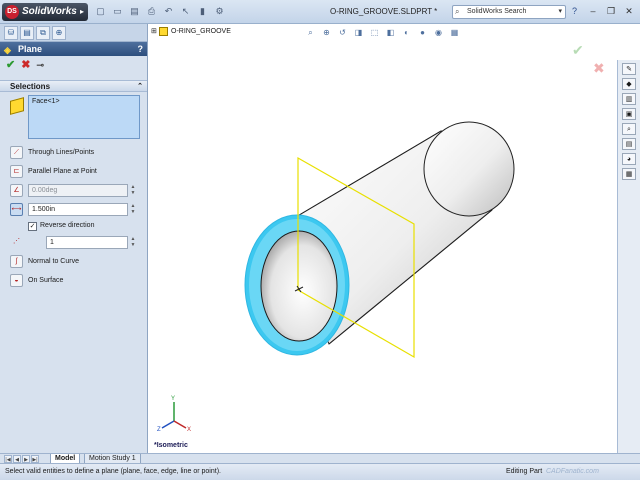  What do you see at coordinates (202, 11) in the screenshot?
I see `rebuild-icon: ▮` at bounding box center [202, 11].